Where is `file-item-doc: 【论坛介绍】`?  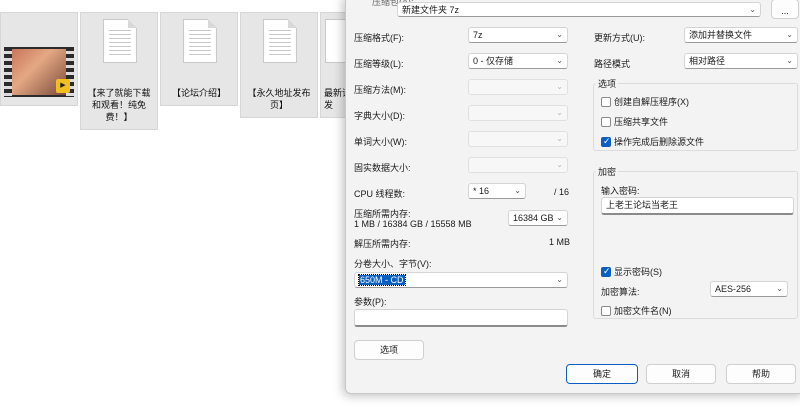 file-item-doc: 【论坛介绍】 is located at coordinates (199, 59).